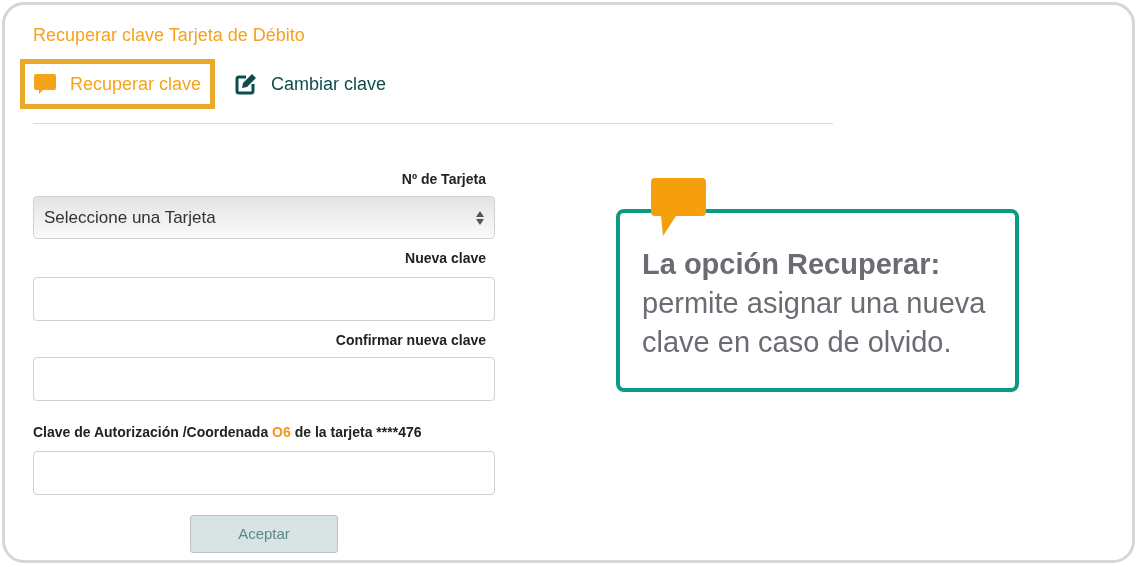 Image resolution: width=1137 pixels, height=567 pixels. What do you see at coordinates (443, 179) in the screenshot?
I see `field-label: Nº de Tarjeta` at bounding box center [443, 179].